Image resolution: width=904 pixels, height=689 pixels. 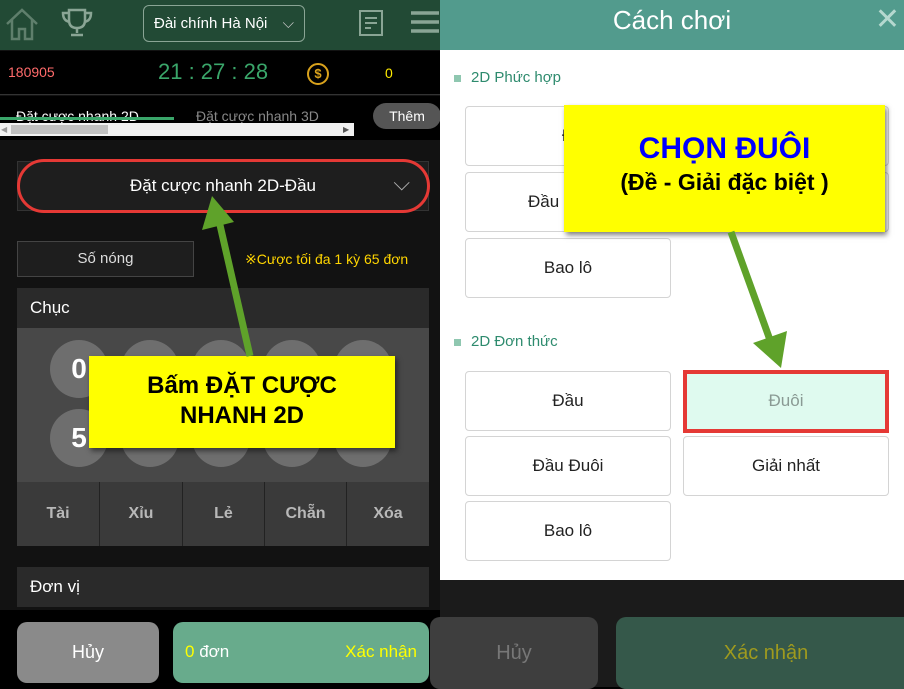 I want to click on arrow-to-bet-type, so click(x=228, y=276).